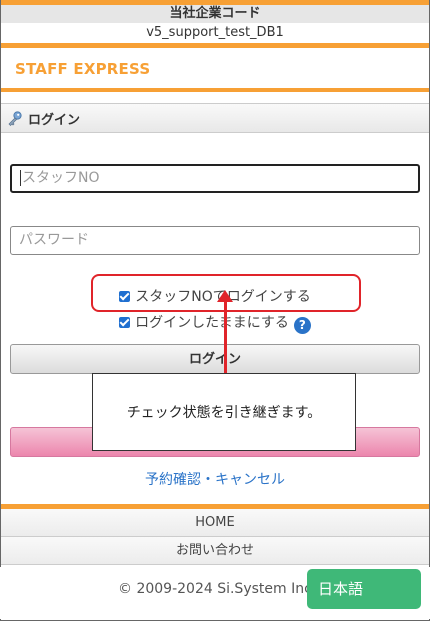 The height and width of the screenshot is (621, 430). I want to click on footer: © 2009-2024 Si.System Inc 日本語, so click(215, 593).